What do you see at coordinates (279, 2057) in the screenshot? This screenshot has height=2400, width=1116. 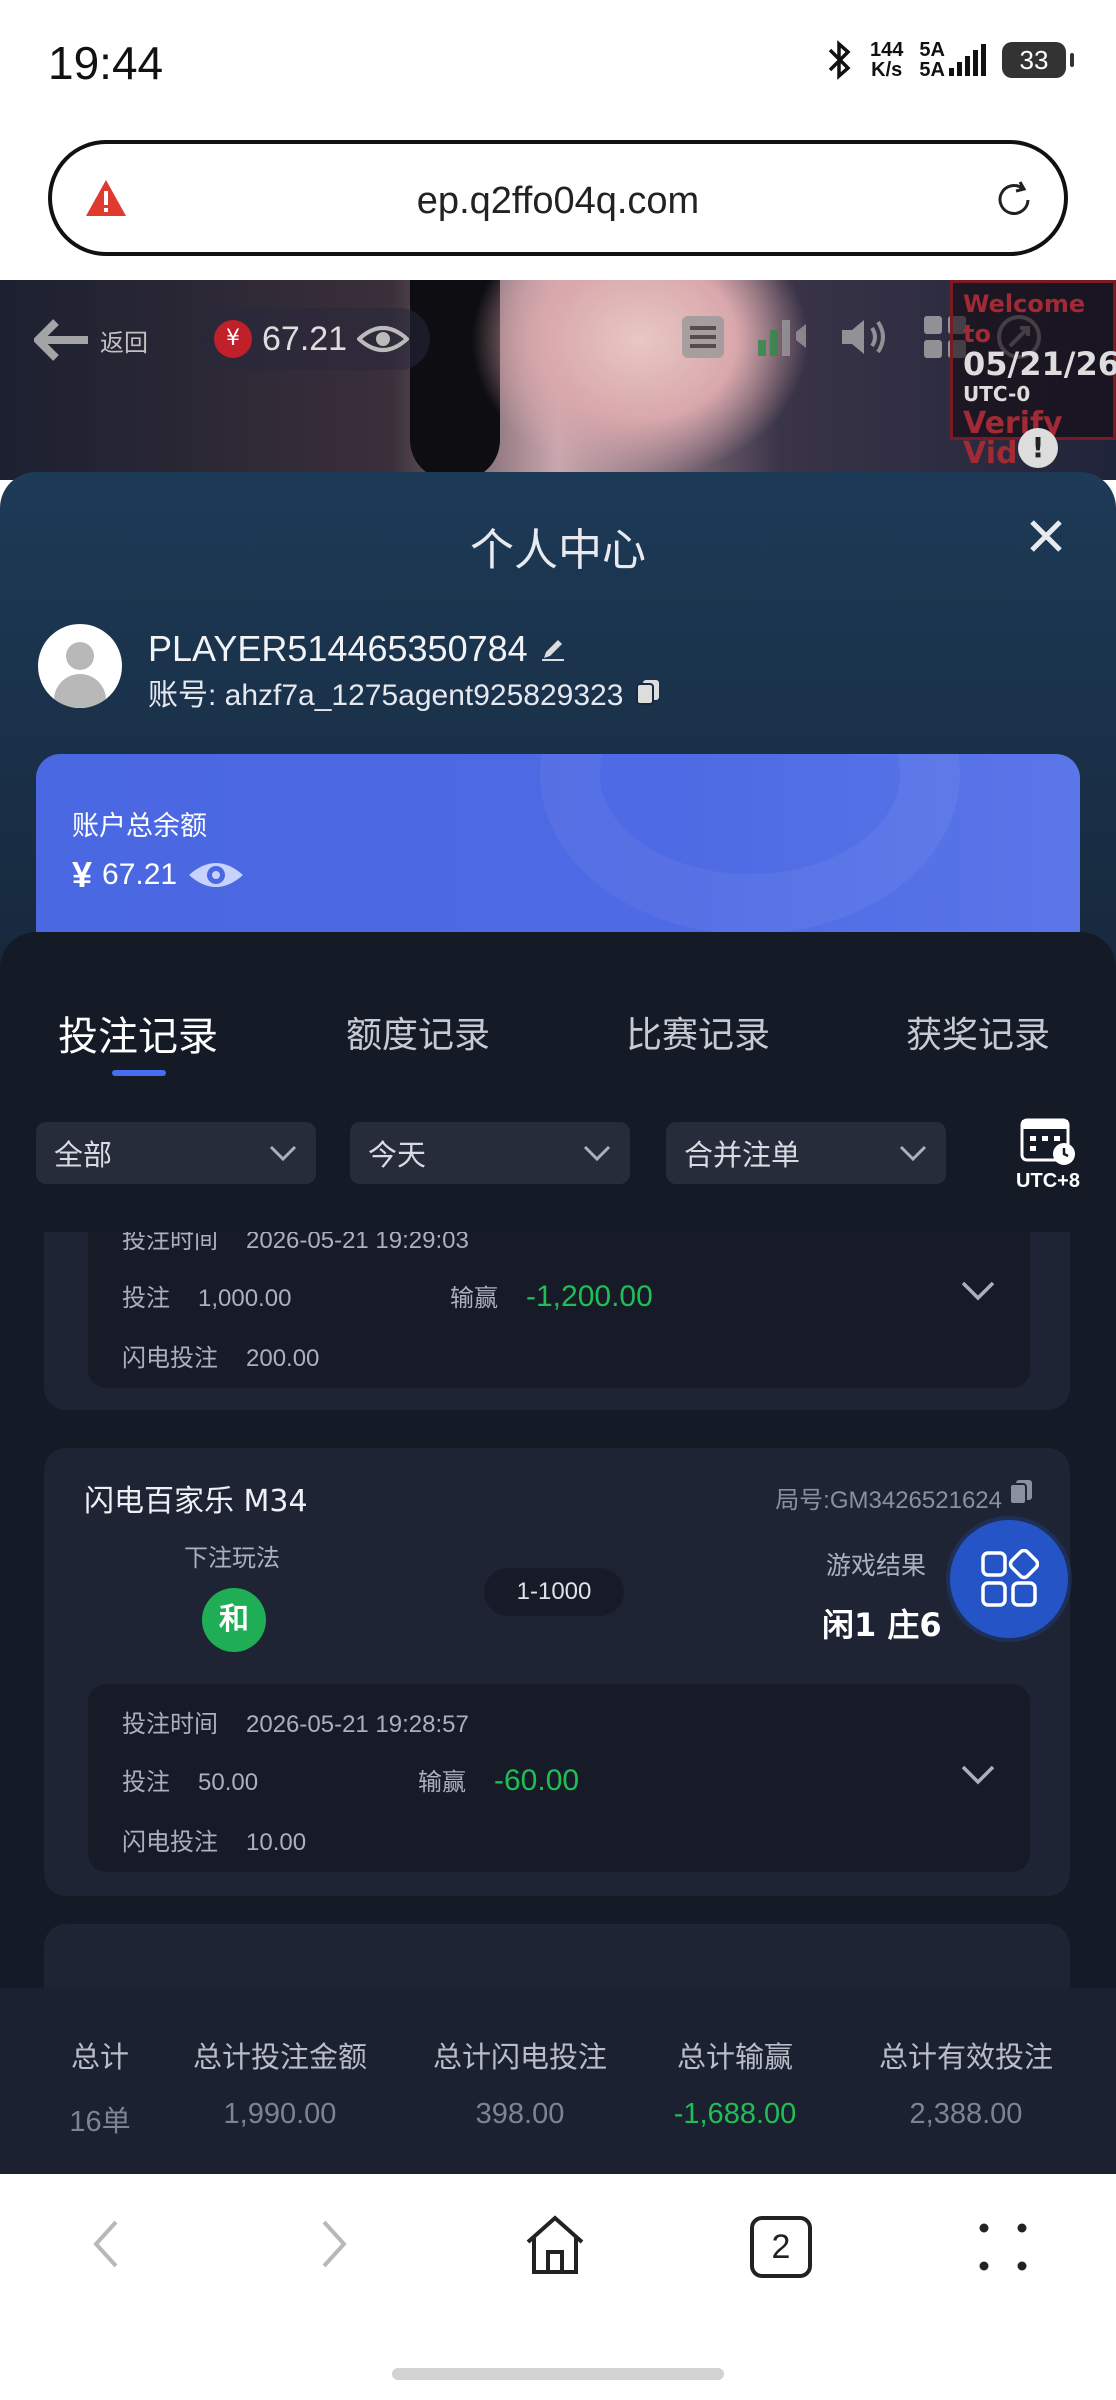 I see `total-bet-amount-label: 总计投注金额` at bounding box center [279, 2057].